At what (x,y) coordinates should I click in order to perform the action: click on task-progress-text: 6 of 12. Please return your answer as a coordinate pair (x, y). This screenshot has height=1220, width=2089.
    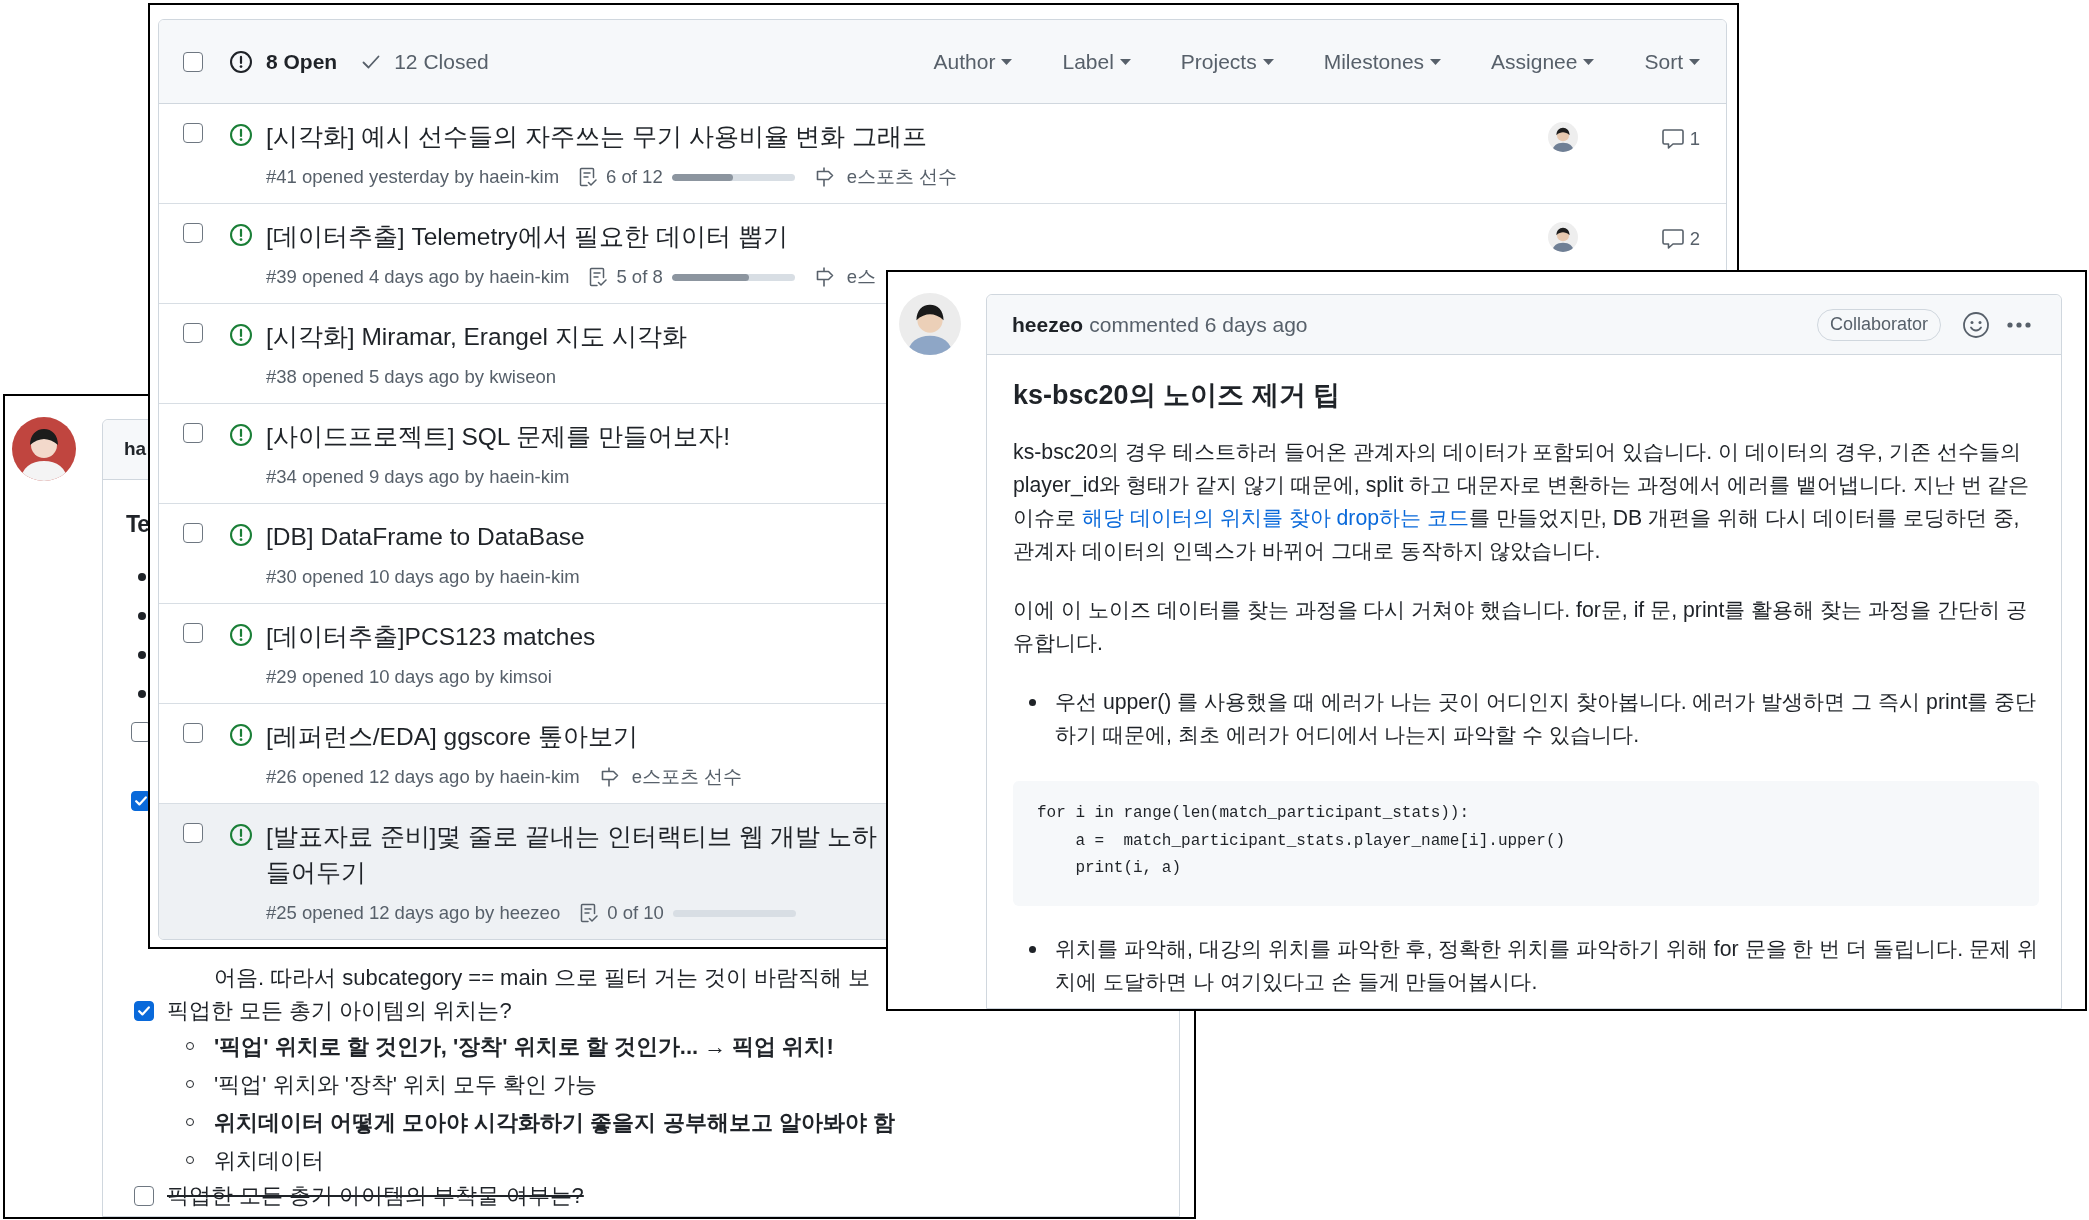
    Looking at the image, I should click on (634, 177).